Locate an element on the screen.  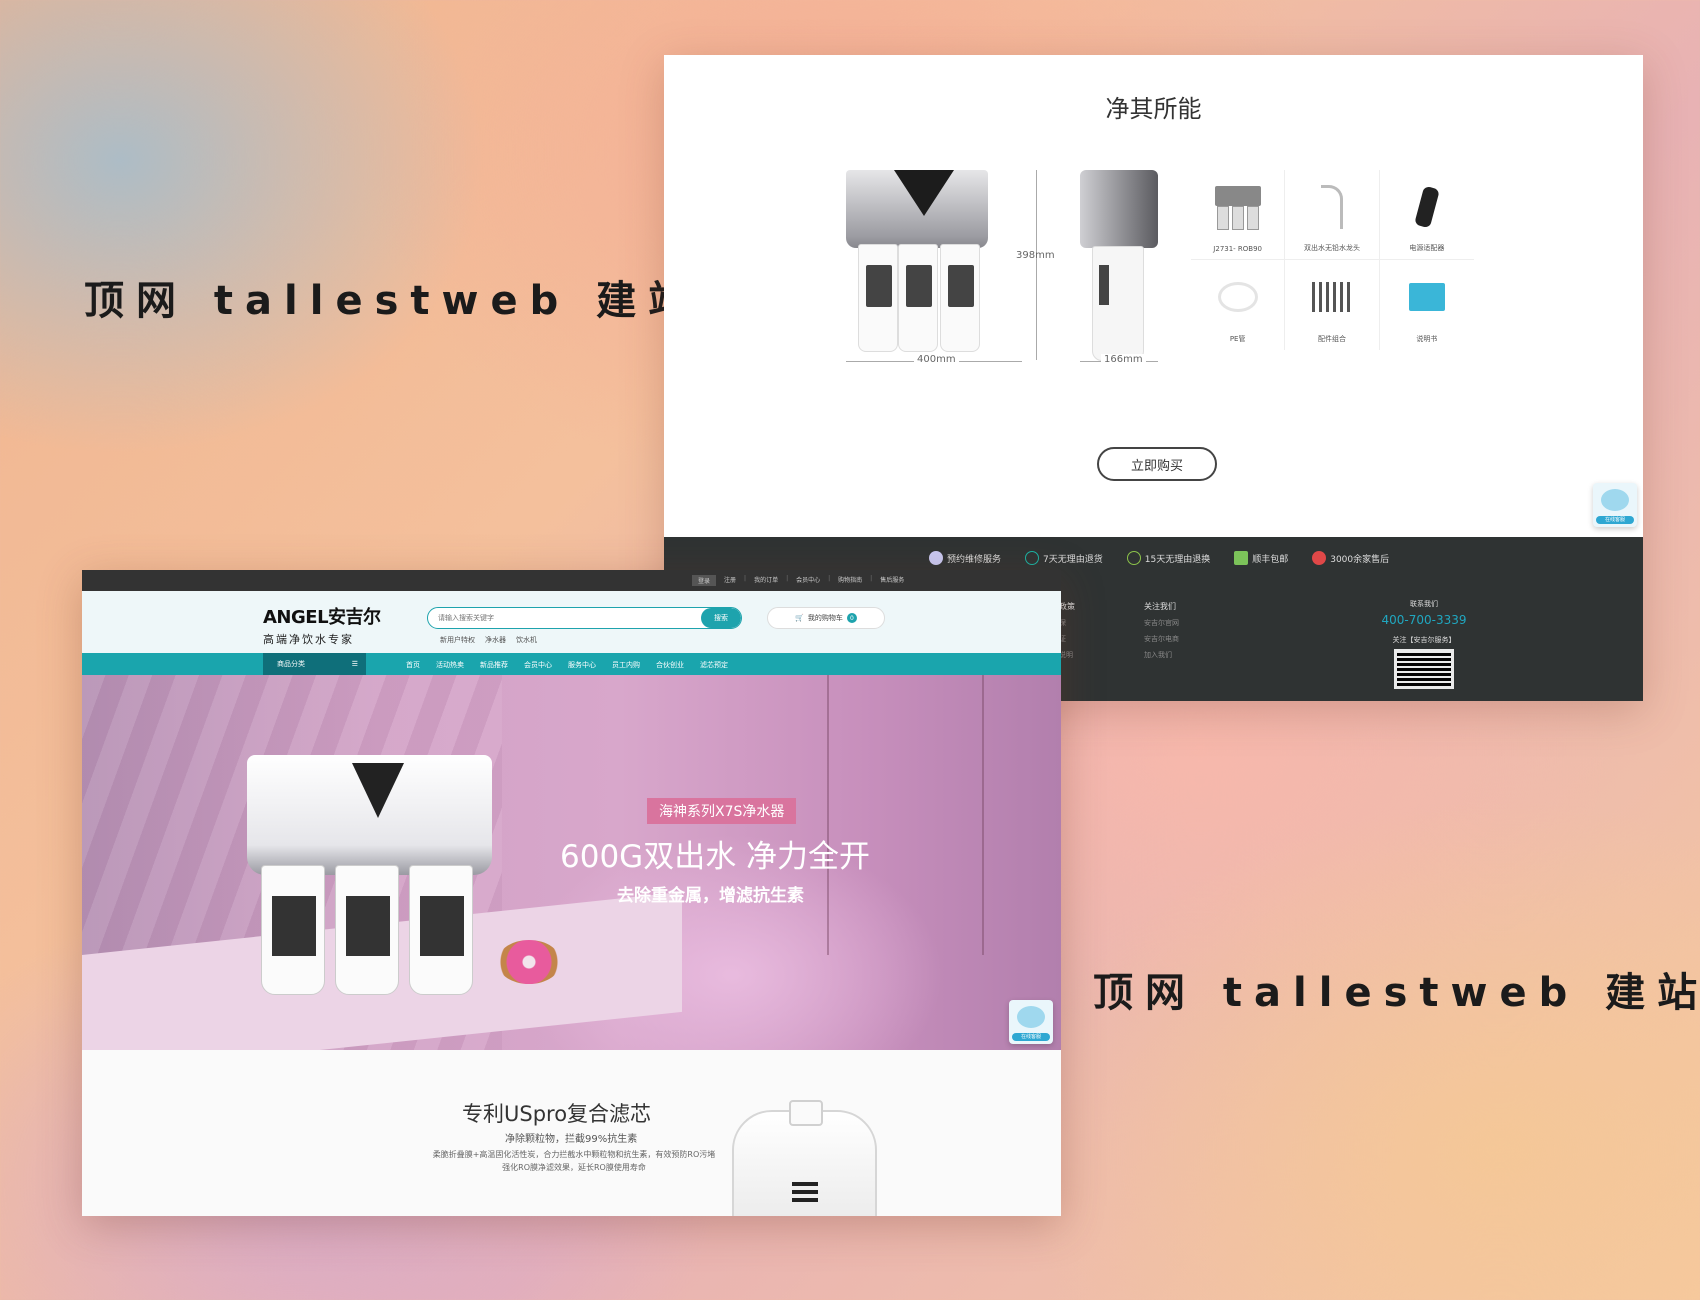
nav-item-home: 首页 is located at coordinates (413, 665).